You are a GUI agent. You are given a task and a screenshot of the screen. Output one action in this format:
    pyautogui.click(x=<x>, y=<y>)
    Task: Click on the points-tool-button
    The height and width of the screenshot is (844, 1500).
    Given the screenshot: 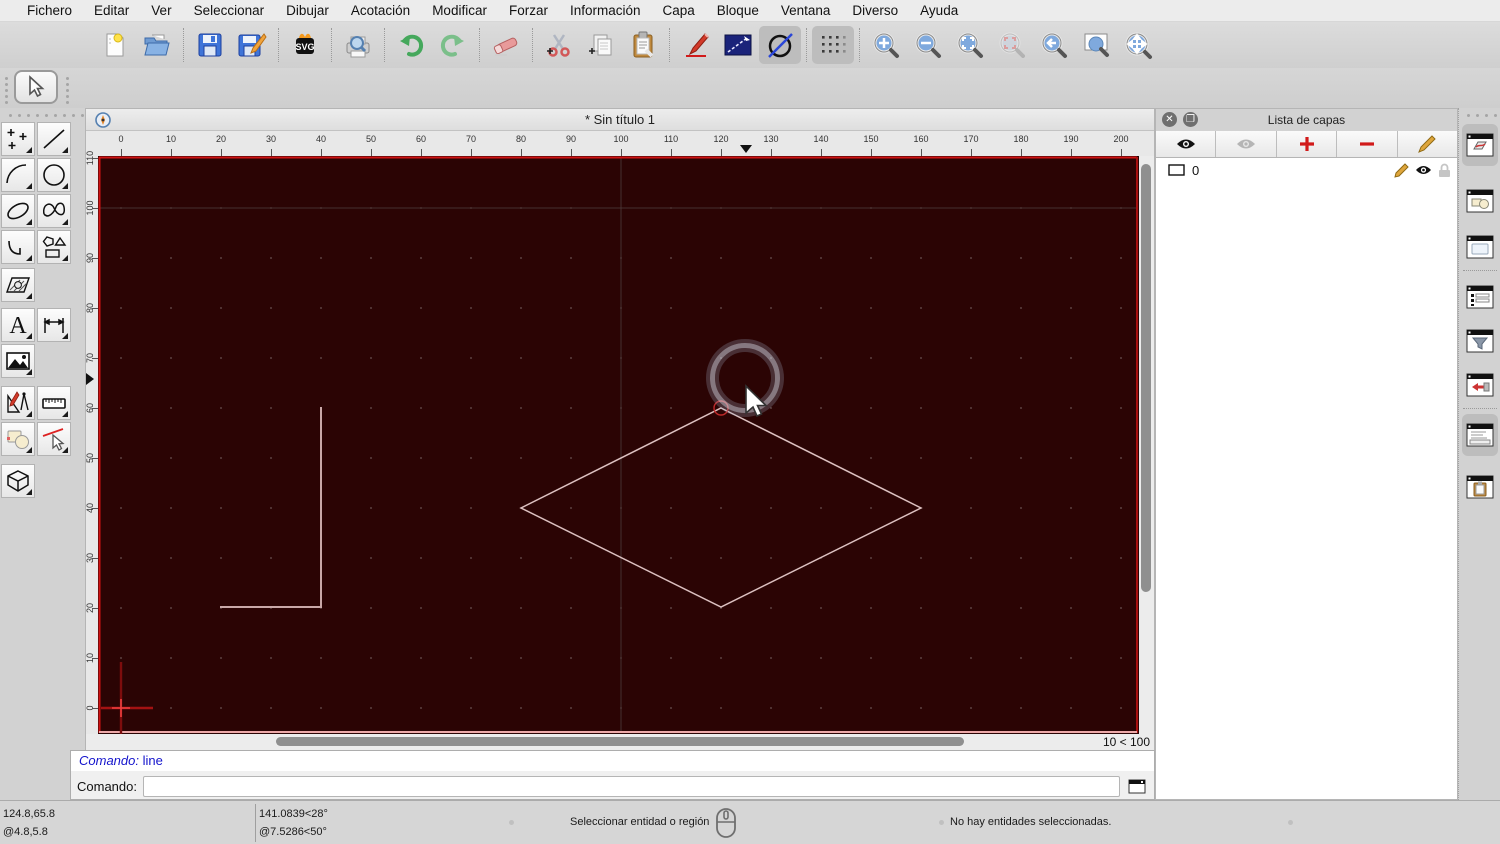 What is the action you would take?
    pyautogui.click(x=18, y=139)
    